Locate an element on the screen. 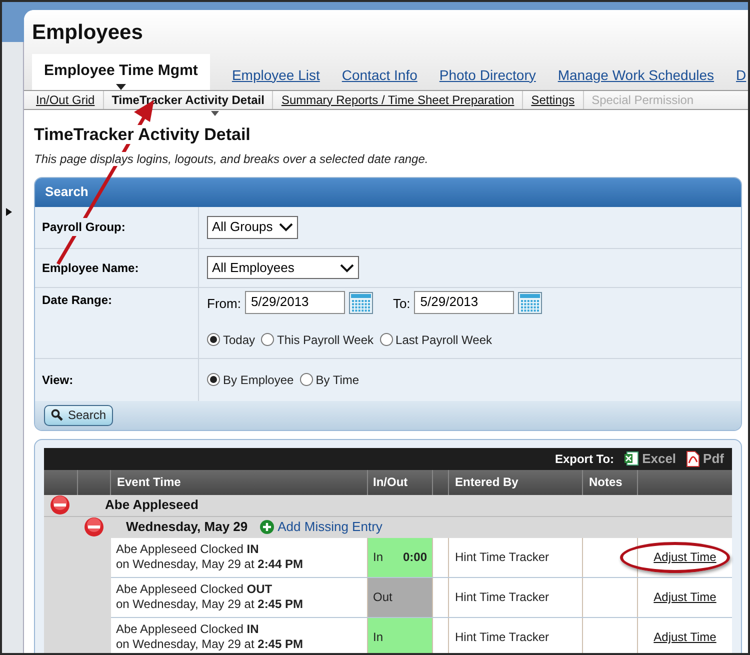  document-icon is located at coordinates (693, 458).